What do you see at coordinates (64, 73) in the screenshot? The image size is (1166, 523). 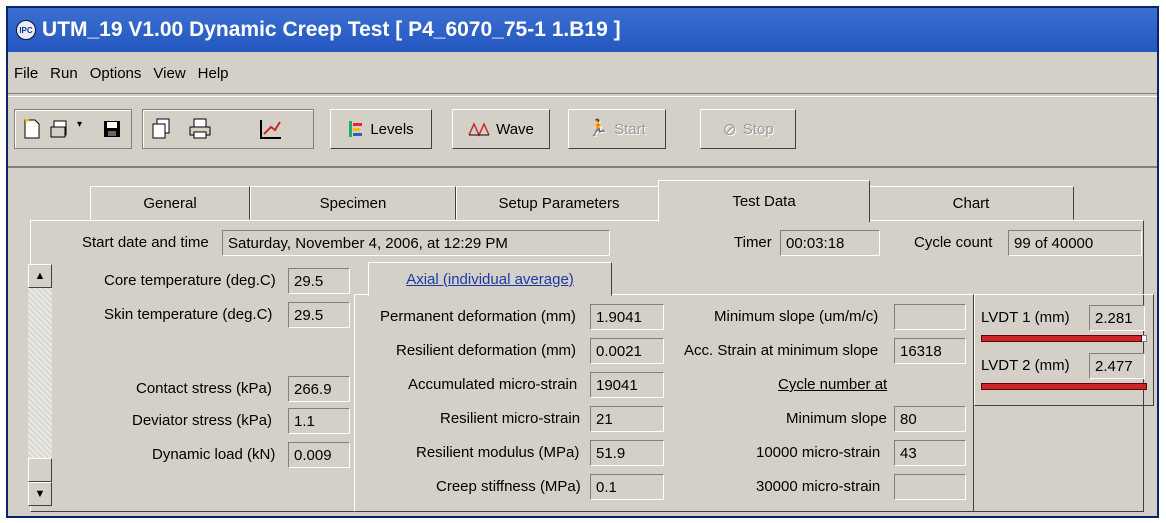 I see `menu-run: Run` at bounding box center [64, 73].